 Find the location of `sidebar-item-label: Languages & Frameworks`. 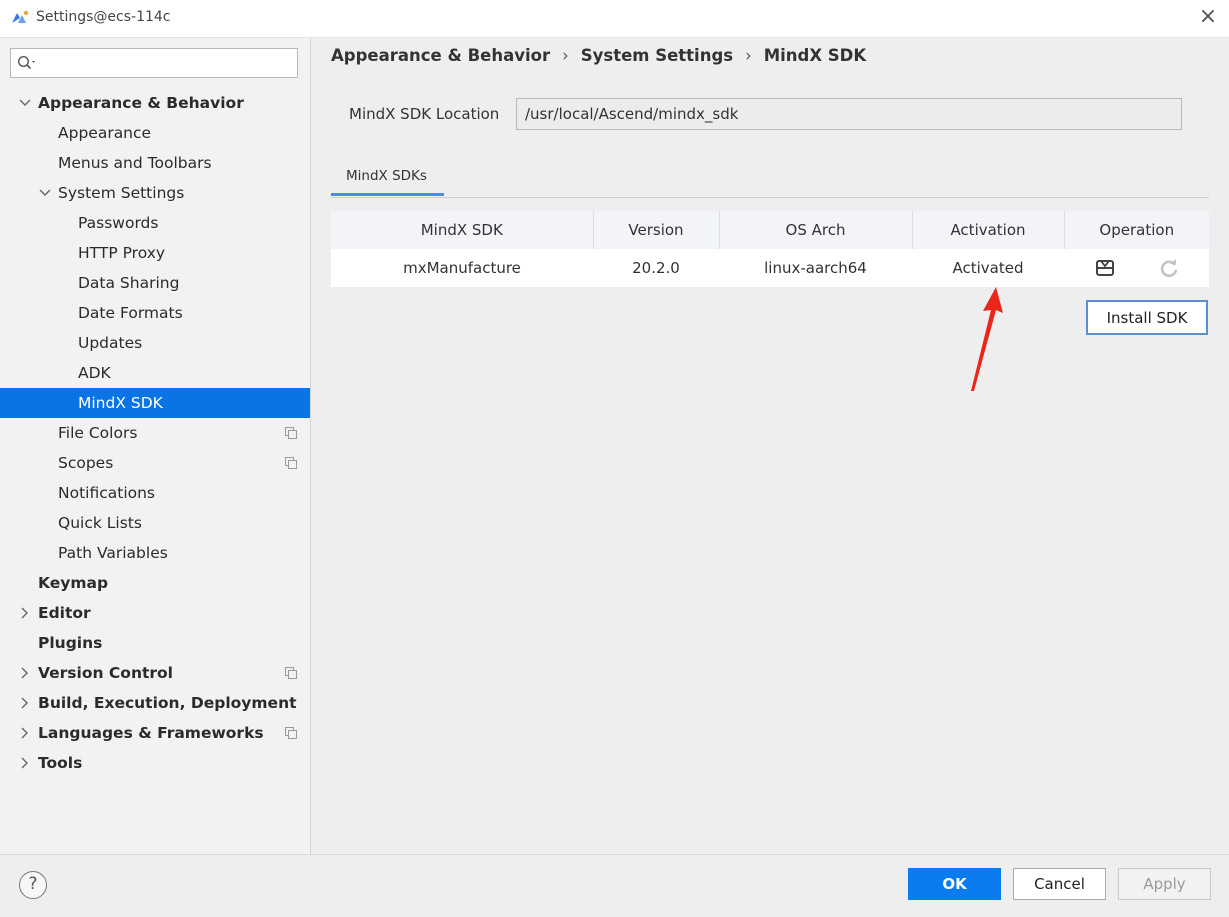

sidebar-item-label: Languages & Frameworks is located at coordinates (151, 733).